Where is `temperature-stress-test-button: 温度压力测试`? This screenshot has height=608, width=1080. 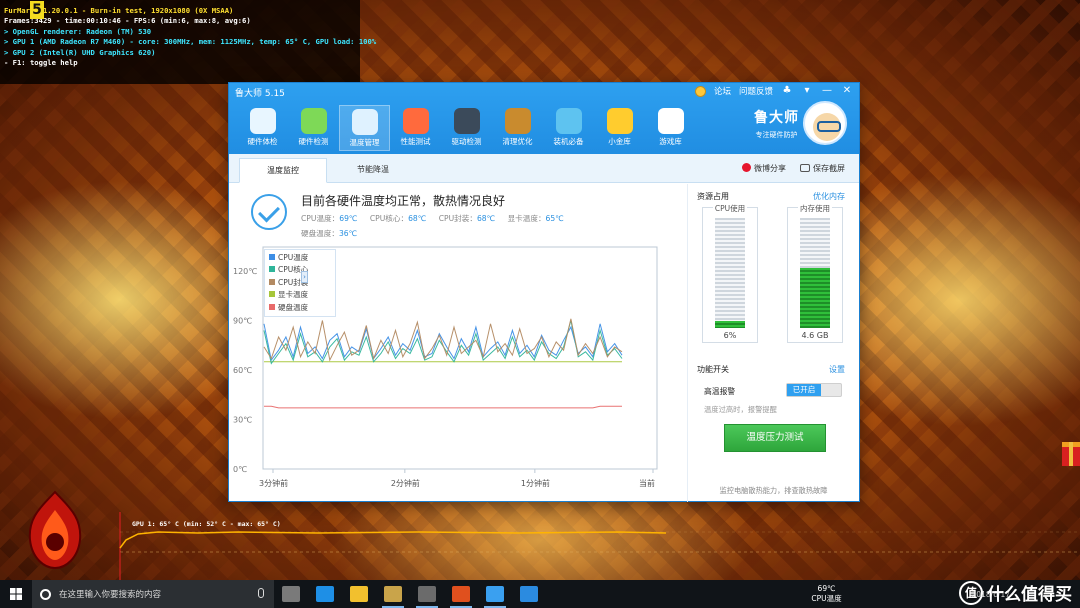
temperature-stress-test-button: 温度压力测试 is located at coordinates (775, 438).